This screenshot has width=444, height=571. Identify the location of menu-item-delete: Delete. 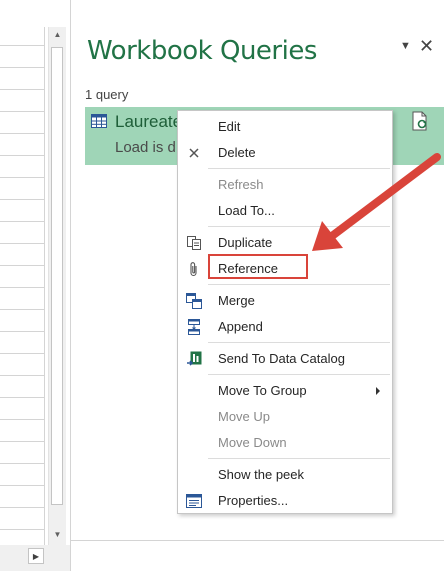
(285, 153).